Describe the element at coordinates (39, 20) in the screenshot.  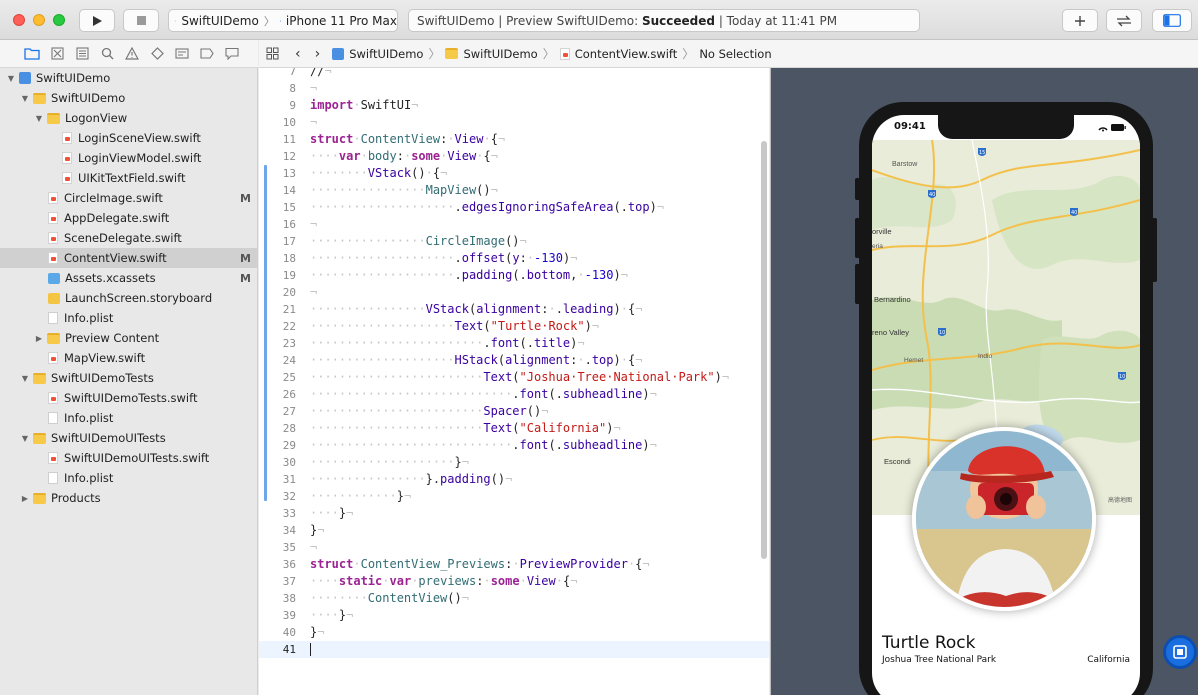
I see `minimize-window-button` at that location.